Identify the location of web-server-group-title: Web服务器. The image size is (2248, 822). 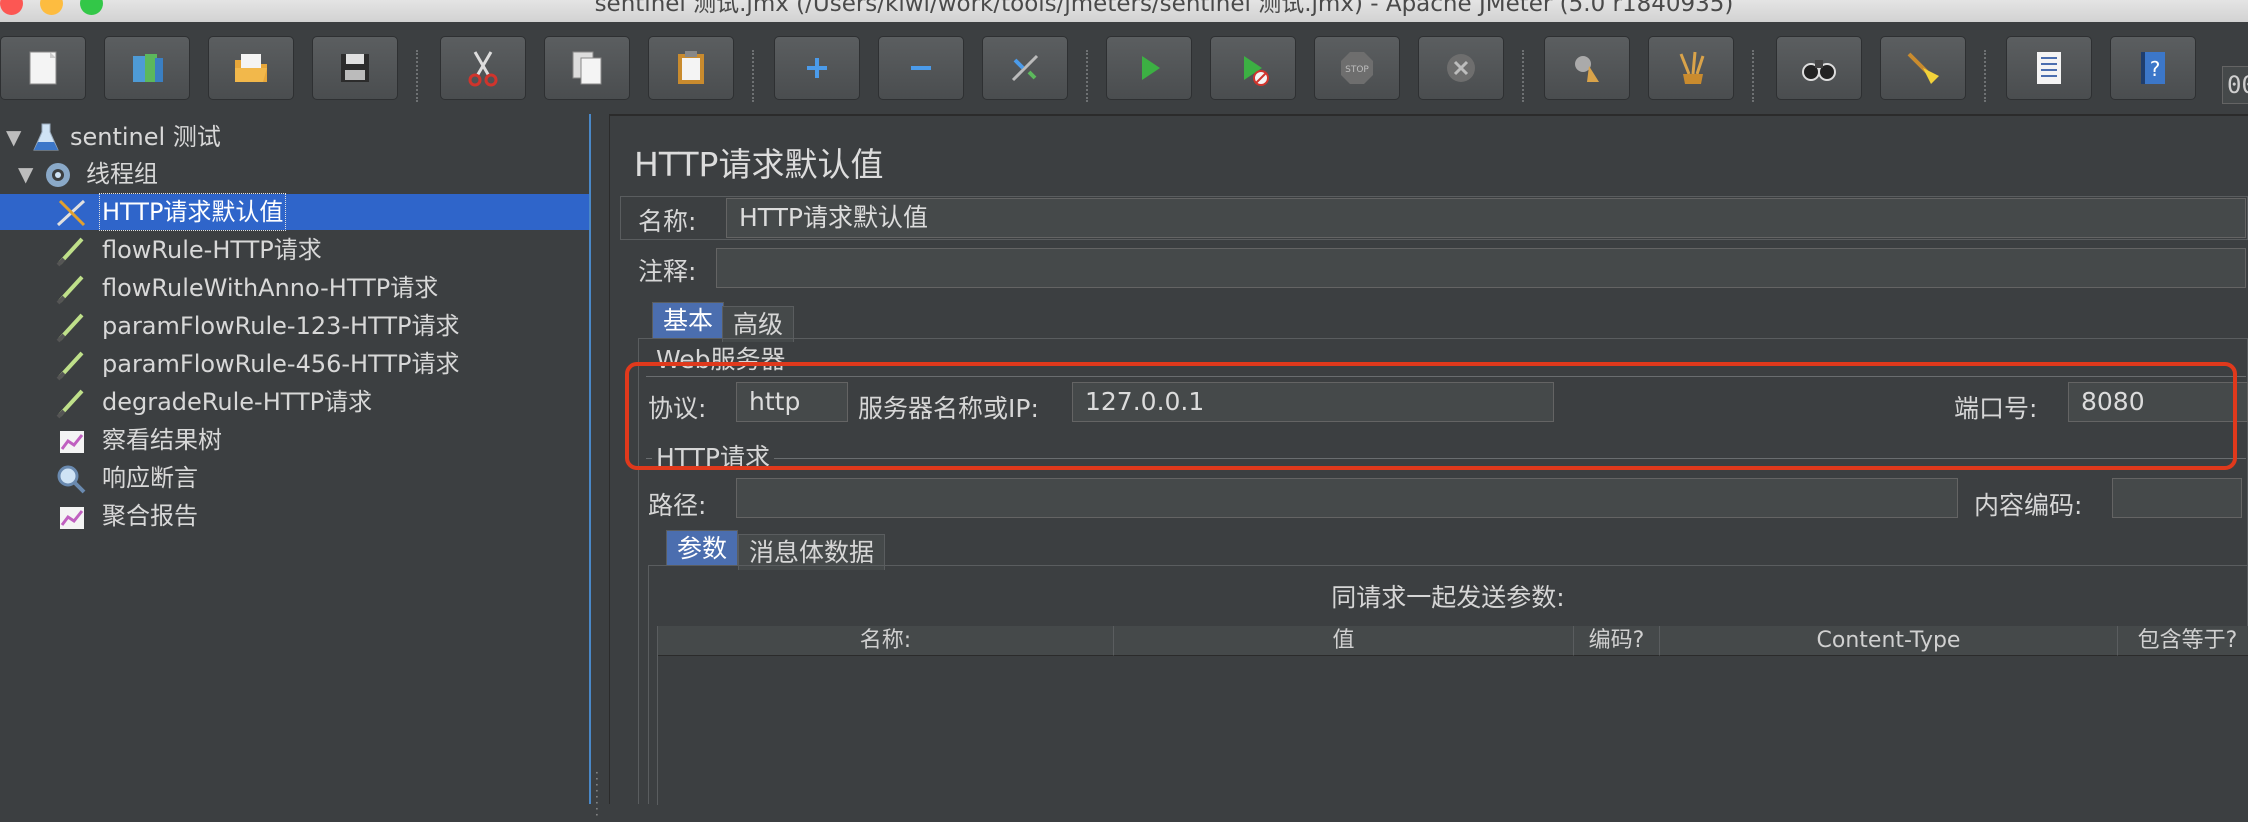
(721, 360).